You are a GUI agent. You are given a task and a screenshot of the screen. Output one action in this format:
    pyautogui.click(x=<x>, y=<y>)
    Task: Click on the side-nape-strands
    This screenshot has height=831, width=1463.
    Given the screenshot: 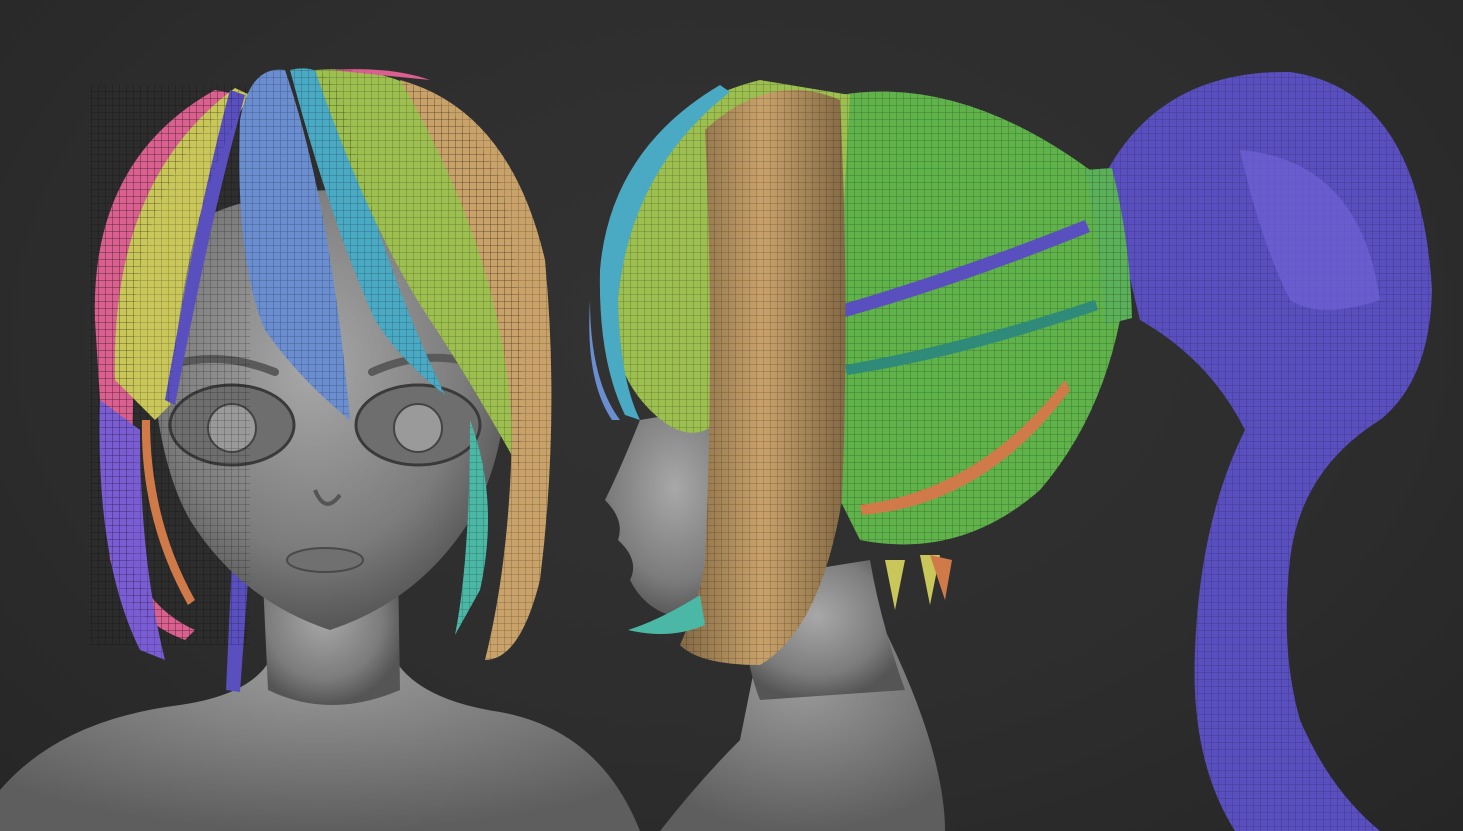 What is the action you would take?
    pyautogui.click(x=912, y=582)
    